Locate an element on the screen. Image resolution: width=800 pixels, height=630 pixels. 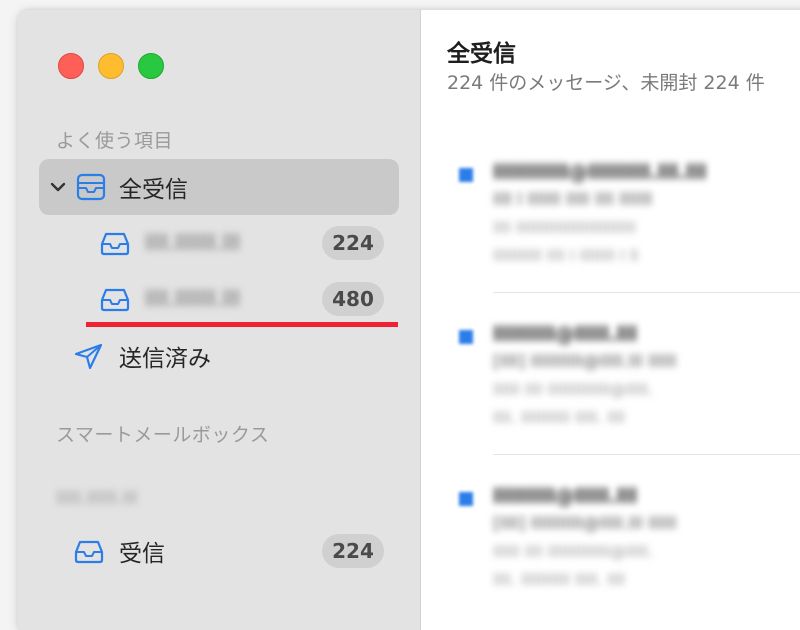
sidebar-item-label: 送信済み is located at coordinates (165, 359).